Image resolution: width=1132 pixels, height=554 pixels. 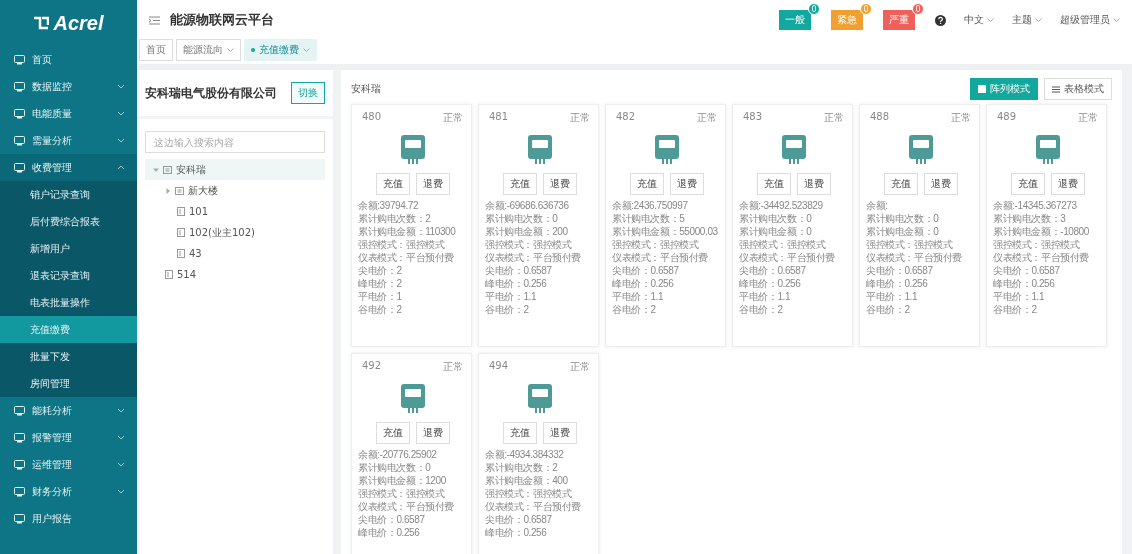 I want to click on sidebar-item: 电能质量, so click(x=68, y=113).